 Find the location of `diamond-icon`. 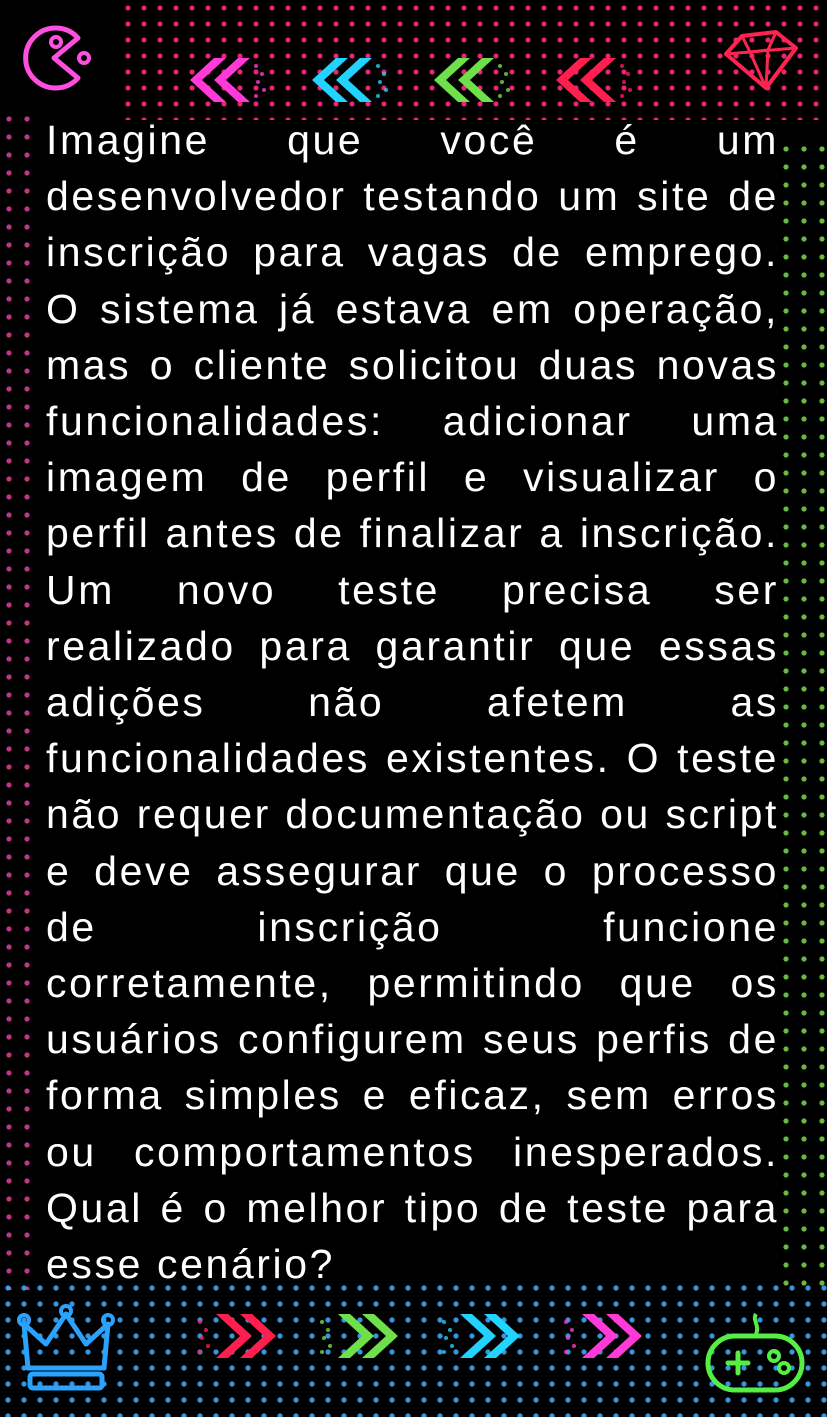

diamond-icon is located at coordinates (761, 62).